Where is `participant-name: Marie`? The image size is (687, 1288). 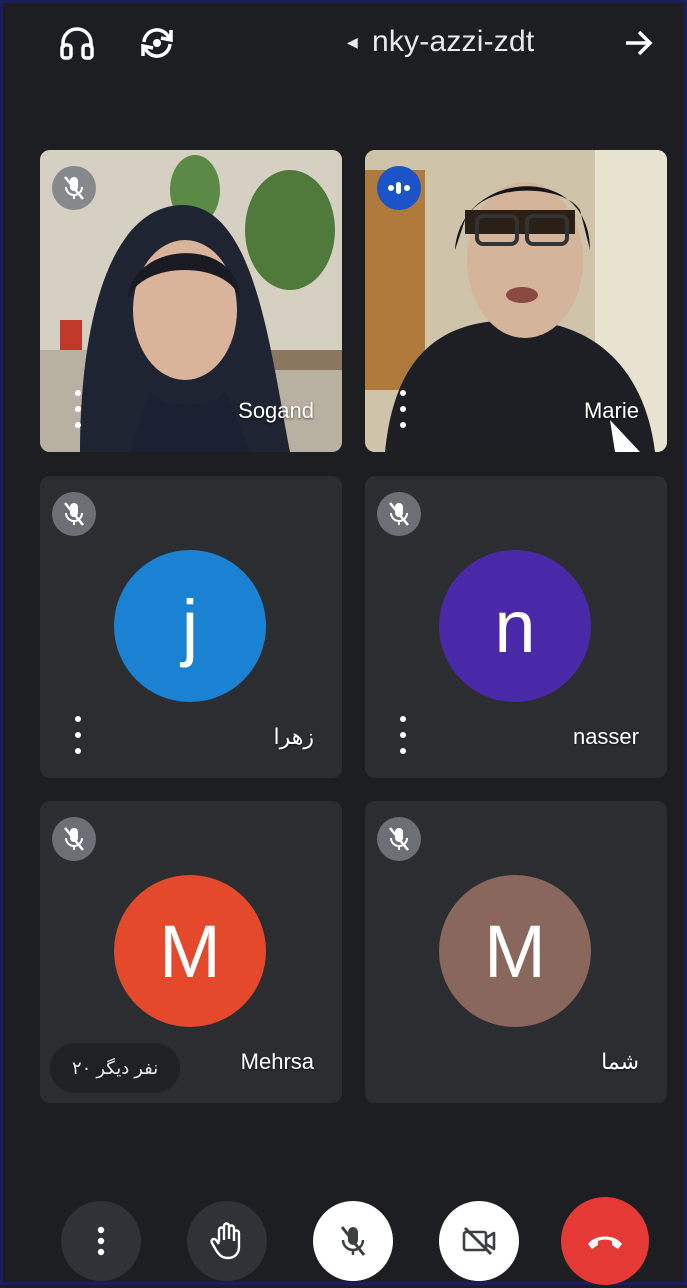 participant-name: Marie is located at coordinates (611, 410).